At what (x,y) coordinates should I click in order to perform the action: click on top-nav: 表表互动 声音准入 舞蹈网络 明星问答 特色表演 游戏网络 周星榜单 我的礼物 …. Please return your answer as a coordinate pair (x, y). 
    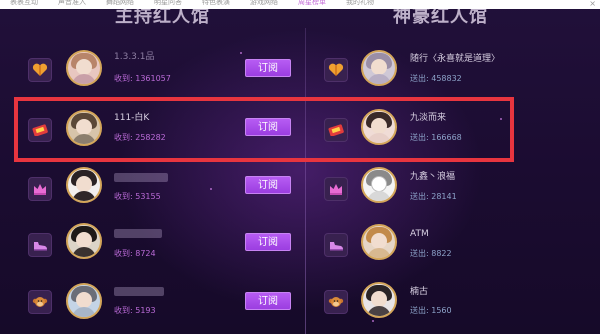
    Looking at the image, I should click on (300, 4).